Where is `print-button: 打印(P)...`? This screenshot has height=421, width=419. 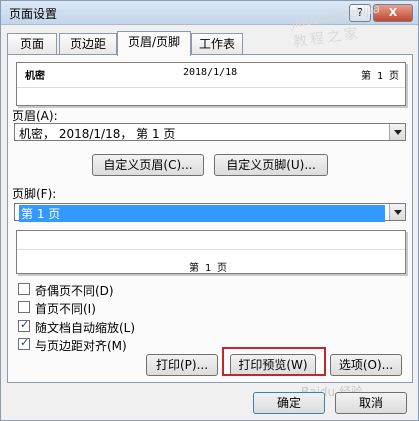
print-button: 打印(P)... is located at coordinates (182, 365).